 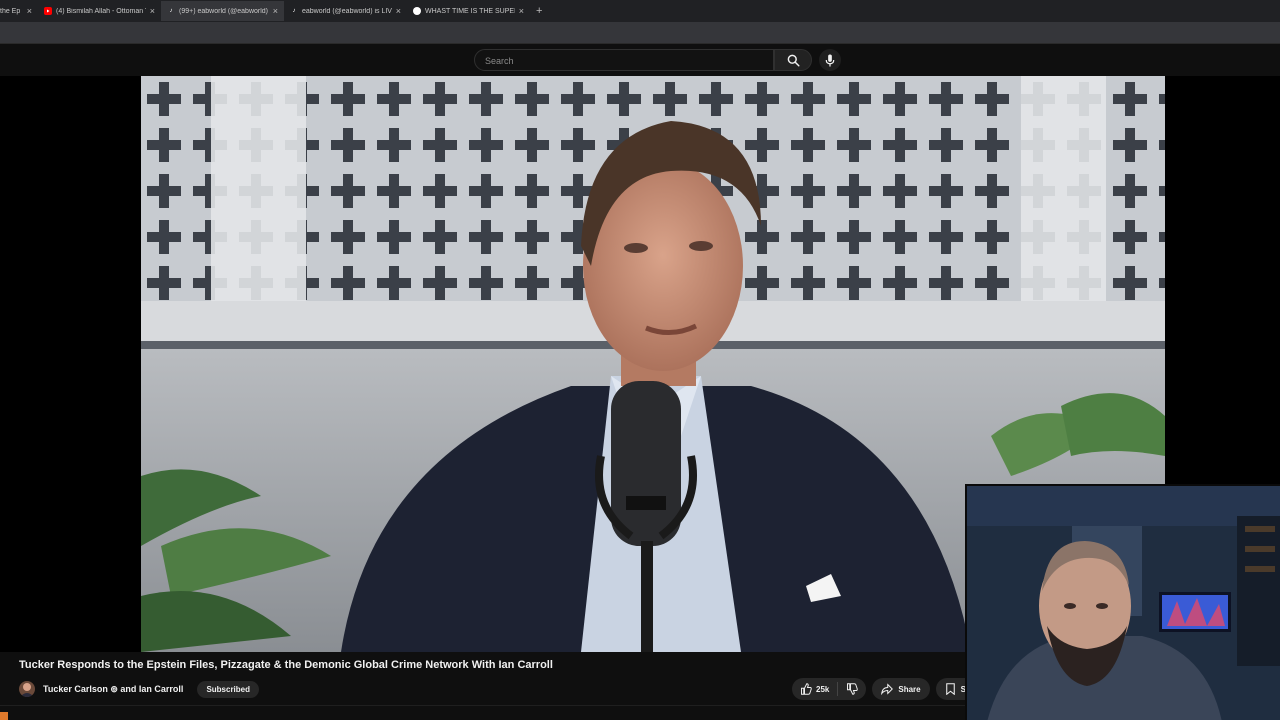 What do you see at coordinates (27, 689) in the screenshot?
I see `channel-avatar` at bounding box center [27, 689].